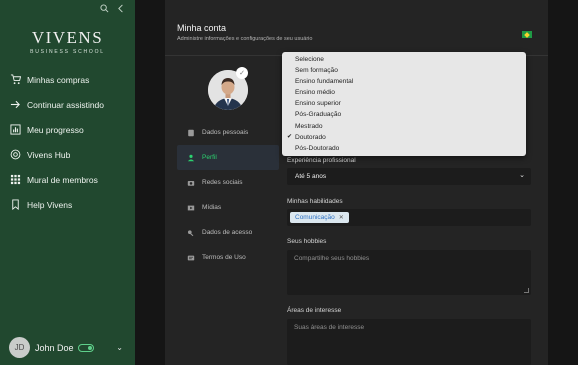  Describe the element at coordinates (50, 204) in the screenshot. I see `sidebar-item-label: Help Vivens` at that location.